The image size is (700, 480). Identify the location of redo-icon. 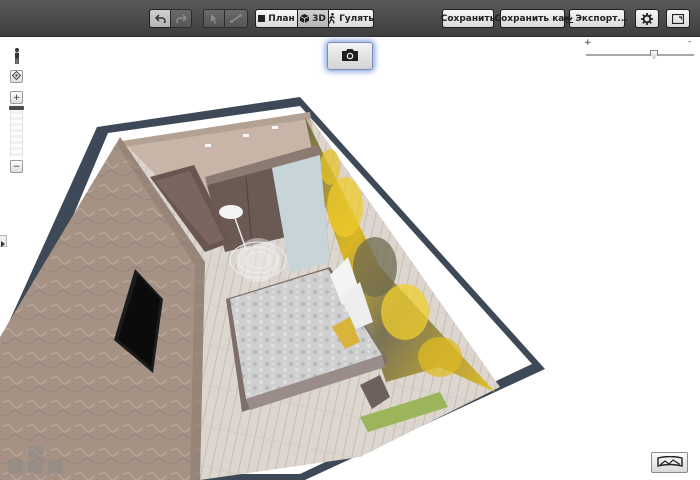
(181, 18).